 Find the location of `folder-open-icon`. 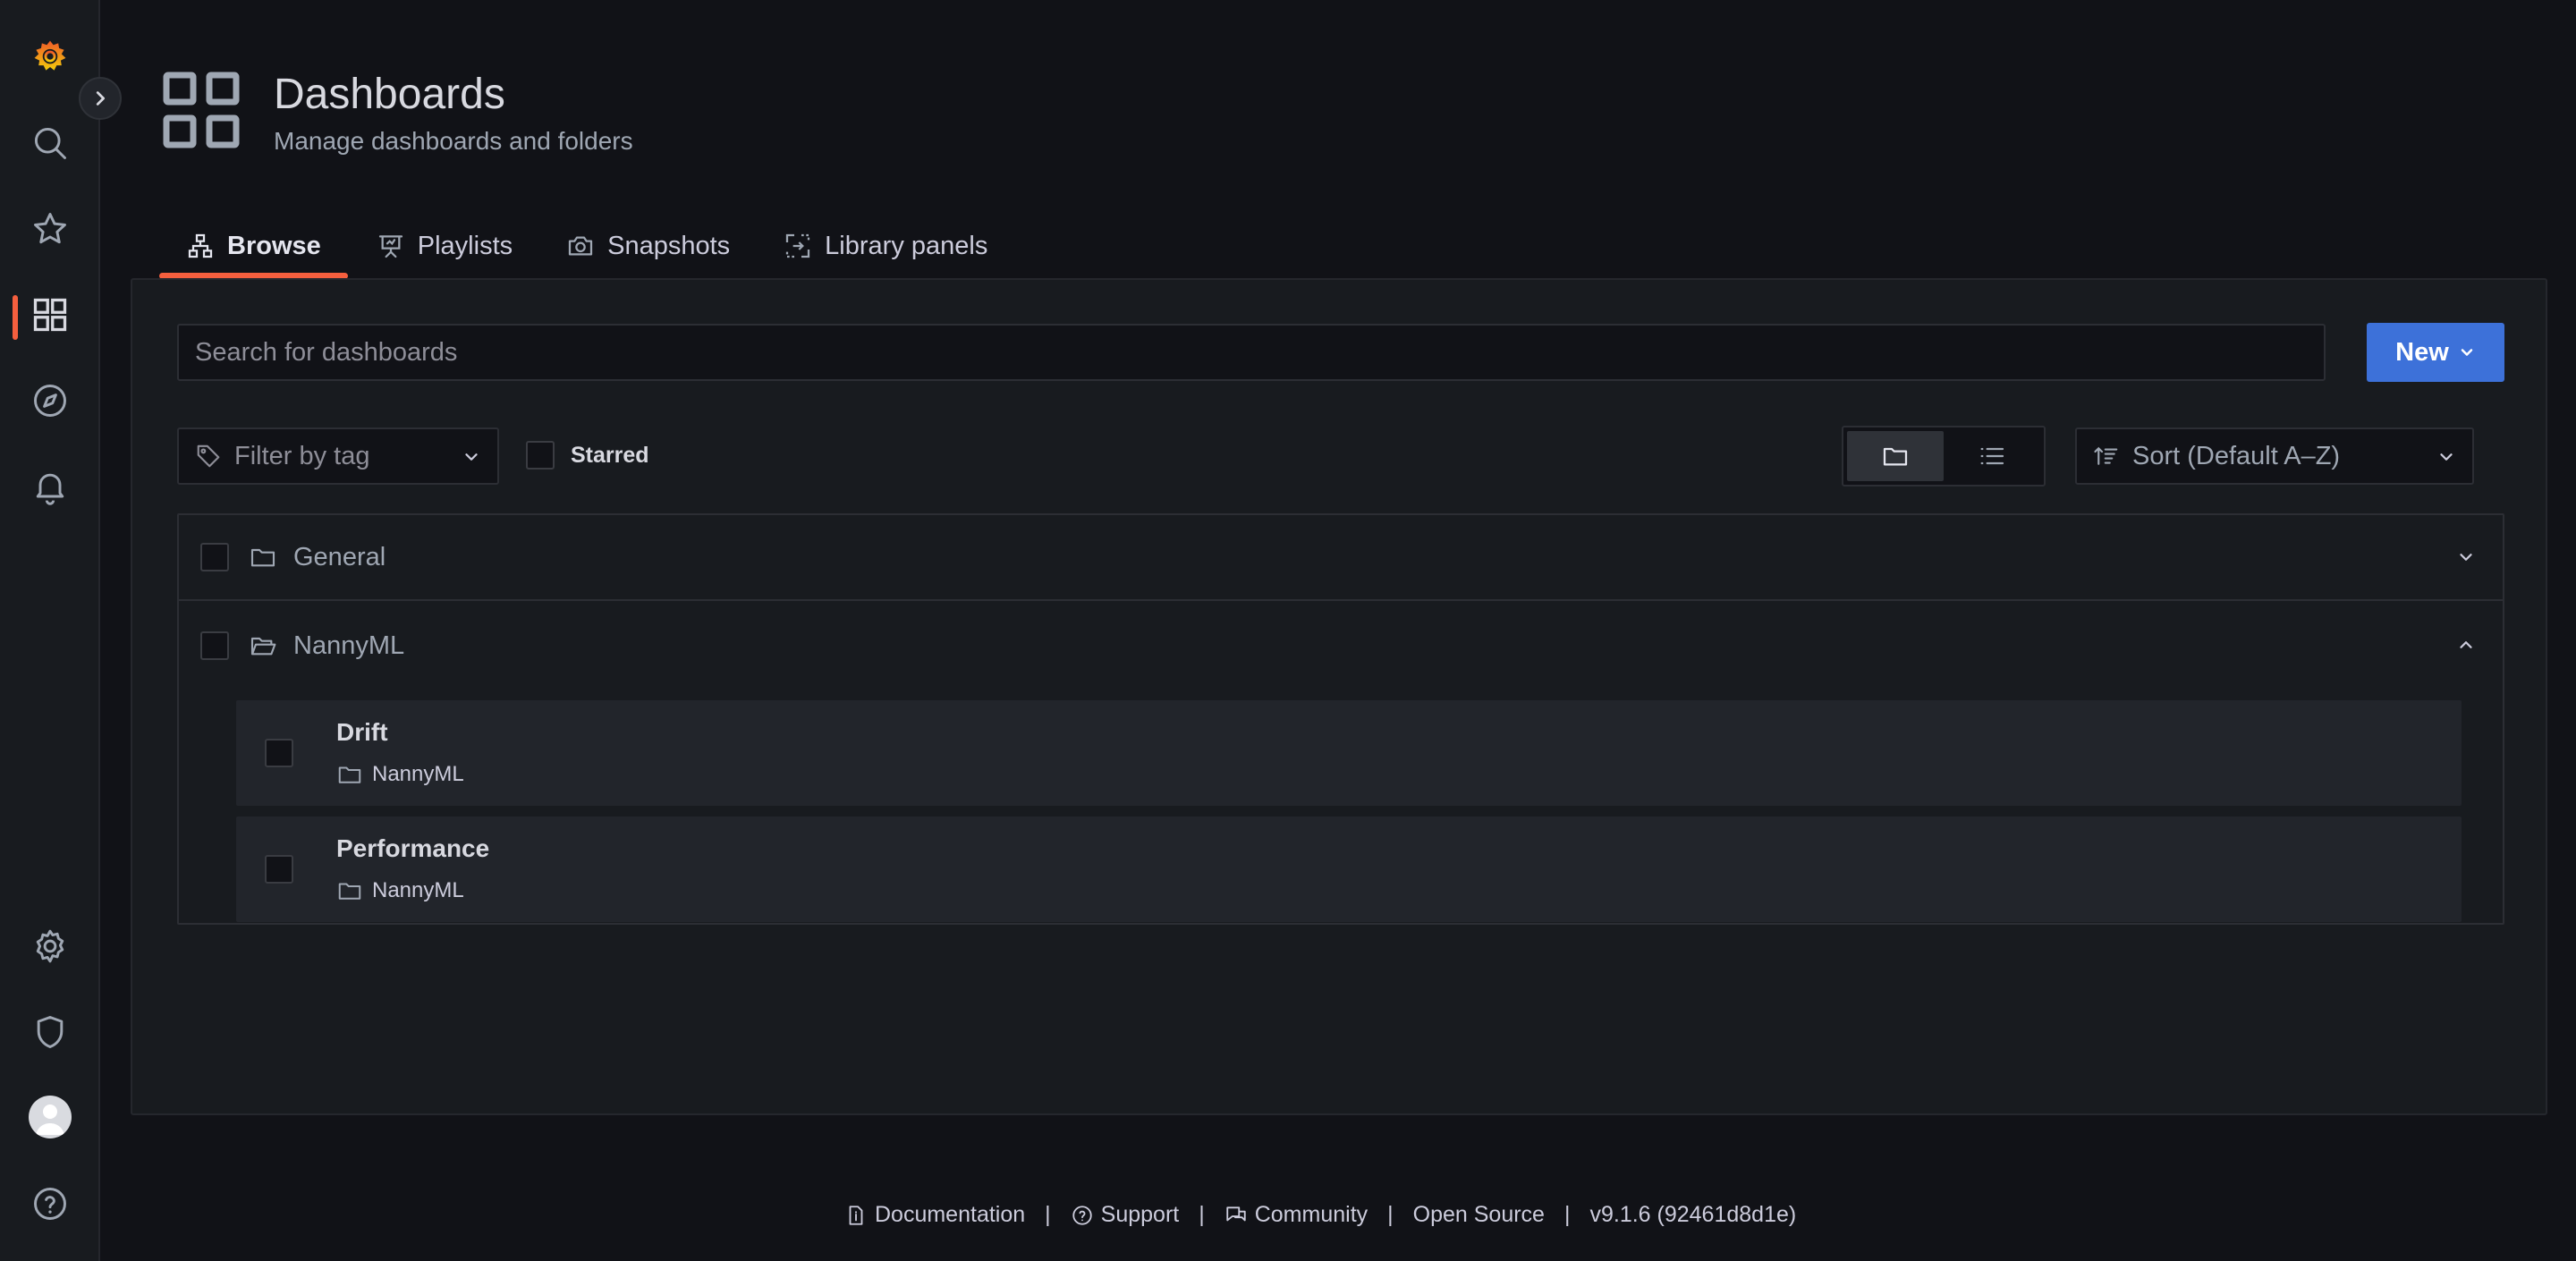

folder-open-icon is located at coordinates (263, 645).